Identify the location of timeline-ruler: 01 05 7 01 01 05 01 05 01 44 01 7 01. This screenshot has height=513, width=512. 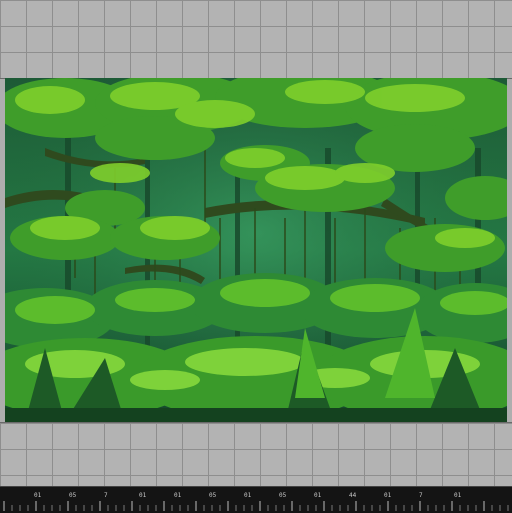
(256, 499).